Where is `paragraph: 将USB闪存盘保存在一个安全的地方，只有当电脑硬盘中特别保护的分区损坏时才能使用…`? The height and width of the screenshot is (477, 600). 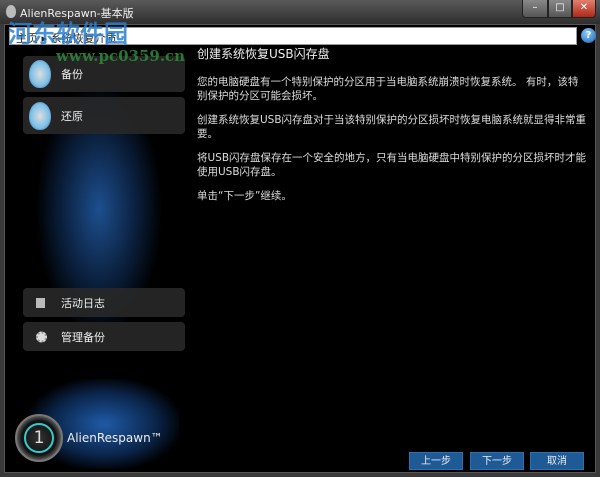 paragraph: 将USB闪存盘保存在一个安全的地方，只有当电脑硬盘中特别保护的分区损坏时才能使用… is located at coordinates (392, 165).